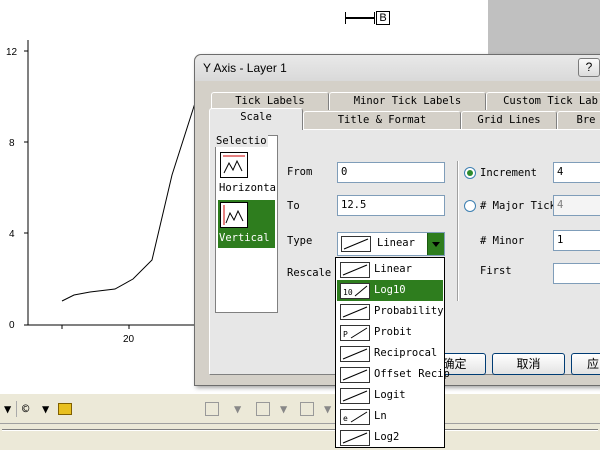 The height and width of the screenshot is (450, 600). I want to click on tab-custom-tick-labels: Custom Tick Lab, so click(543, 101).